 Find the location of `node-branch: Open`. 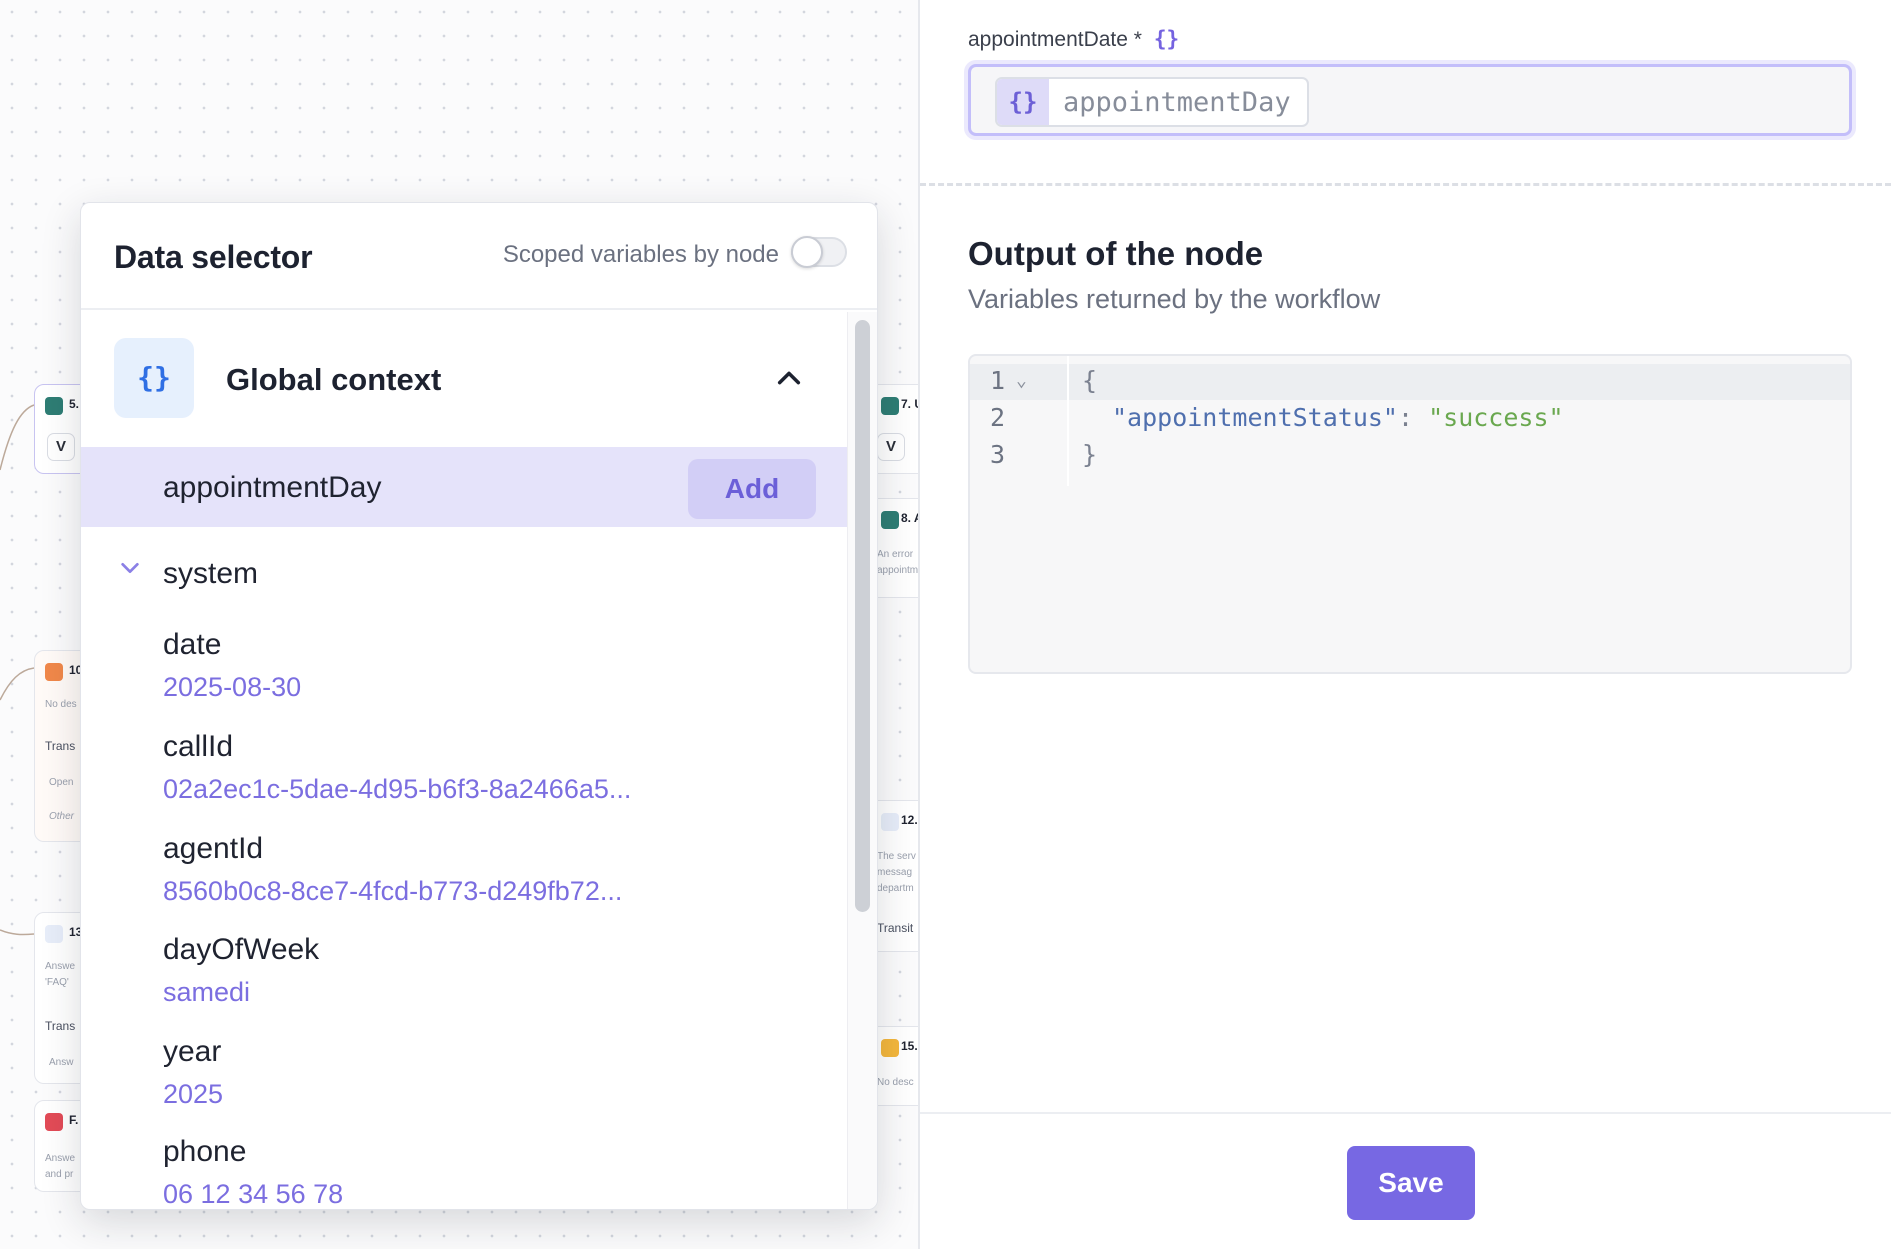

node-branch: Open is located at coordinates (61, 782).